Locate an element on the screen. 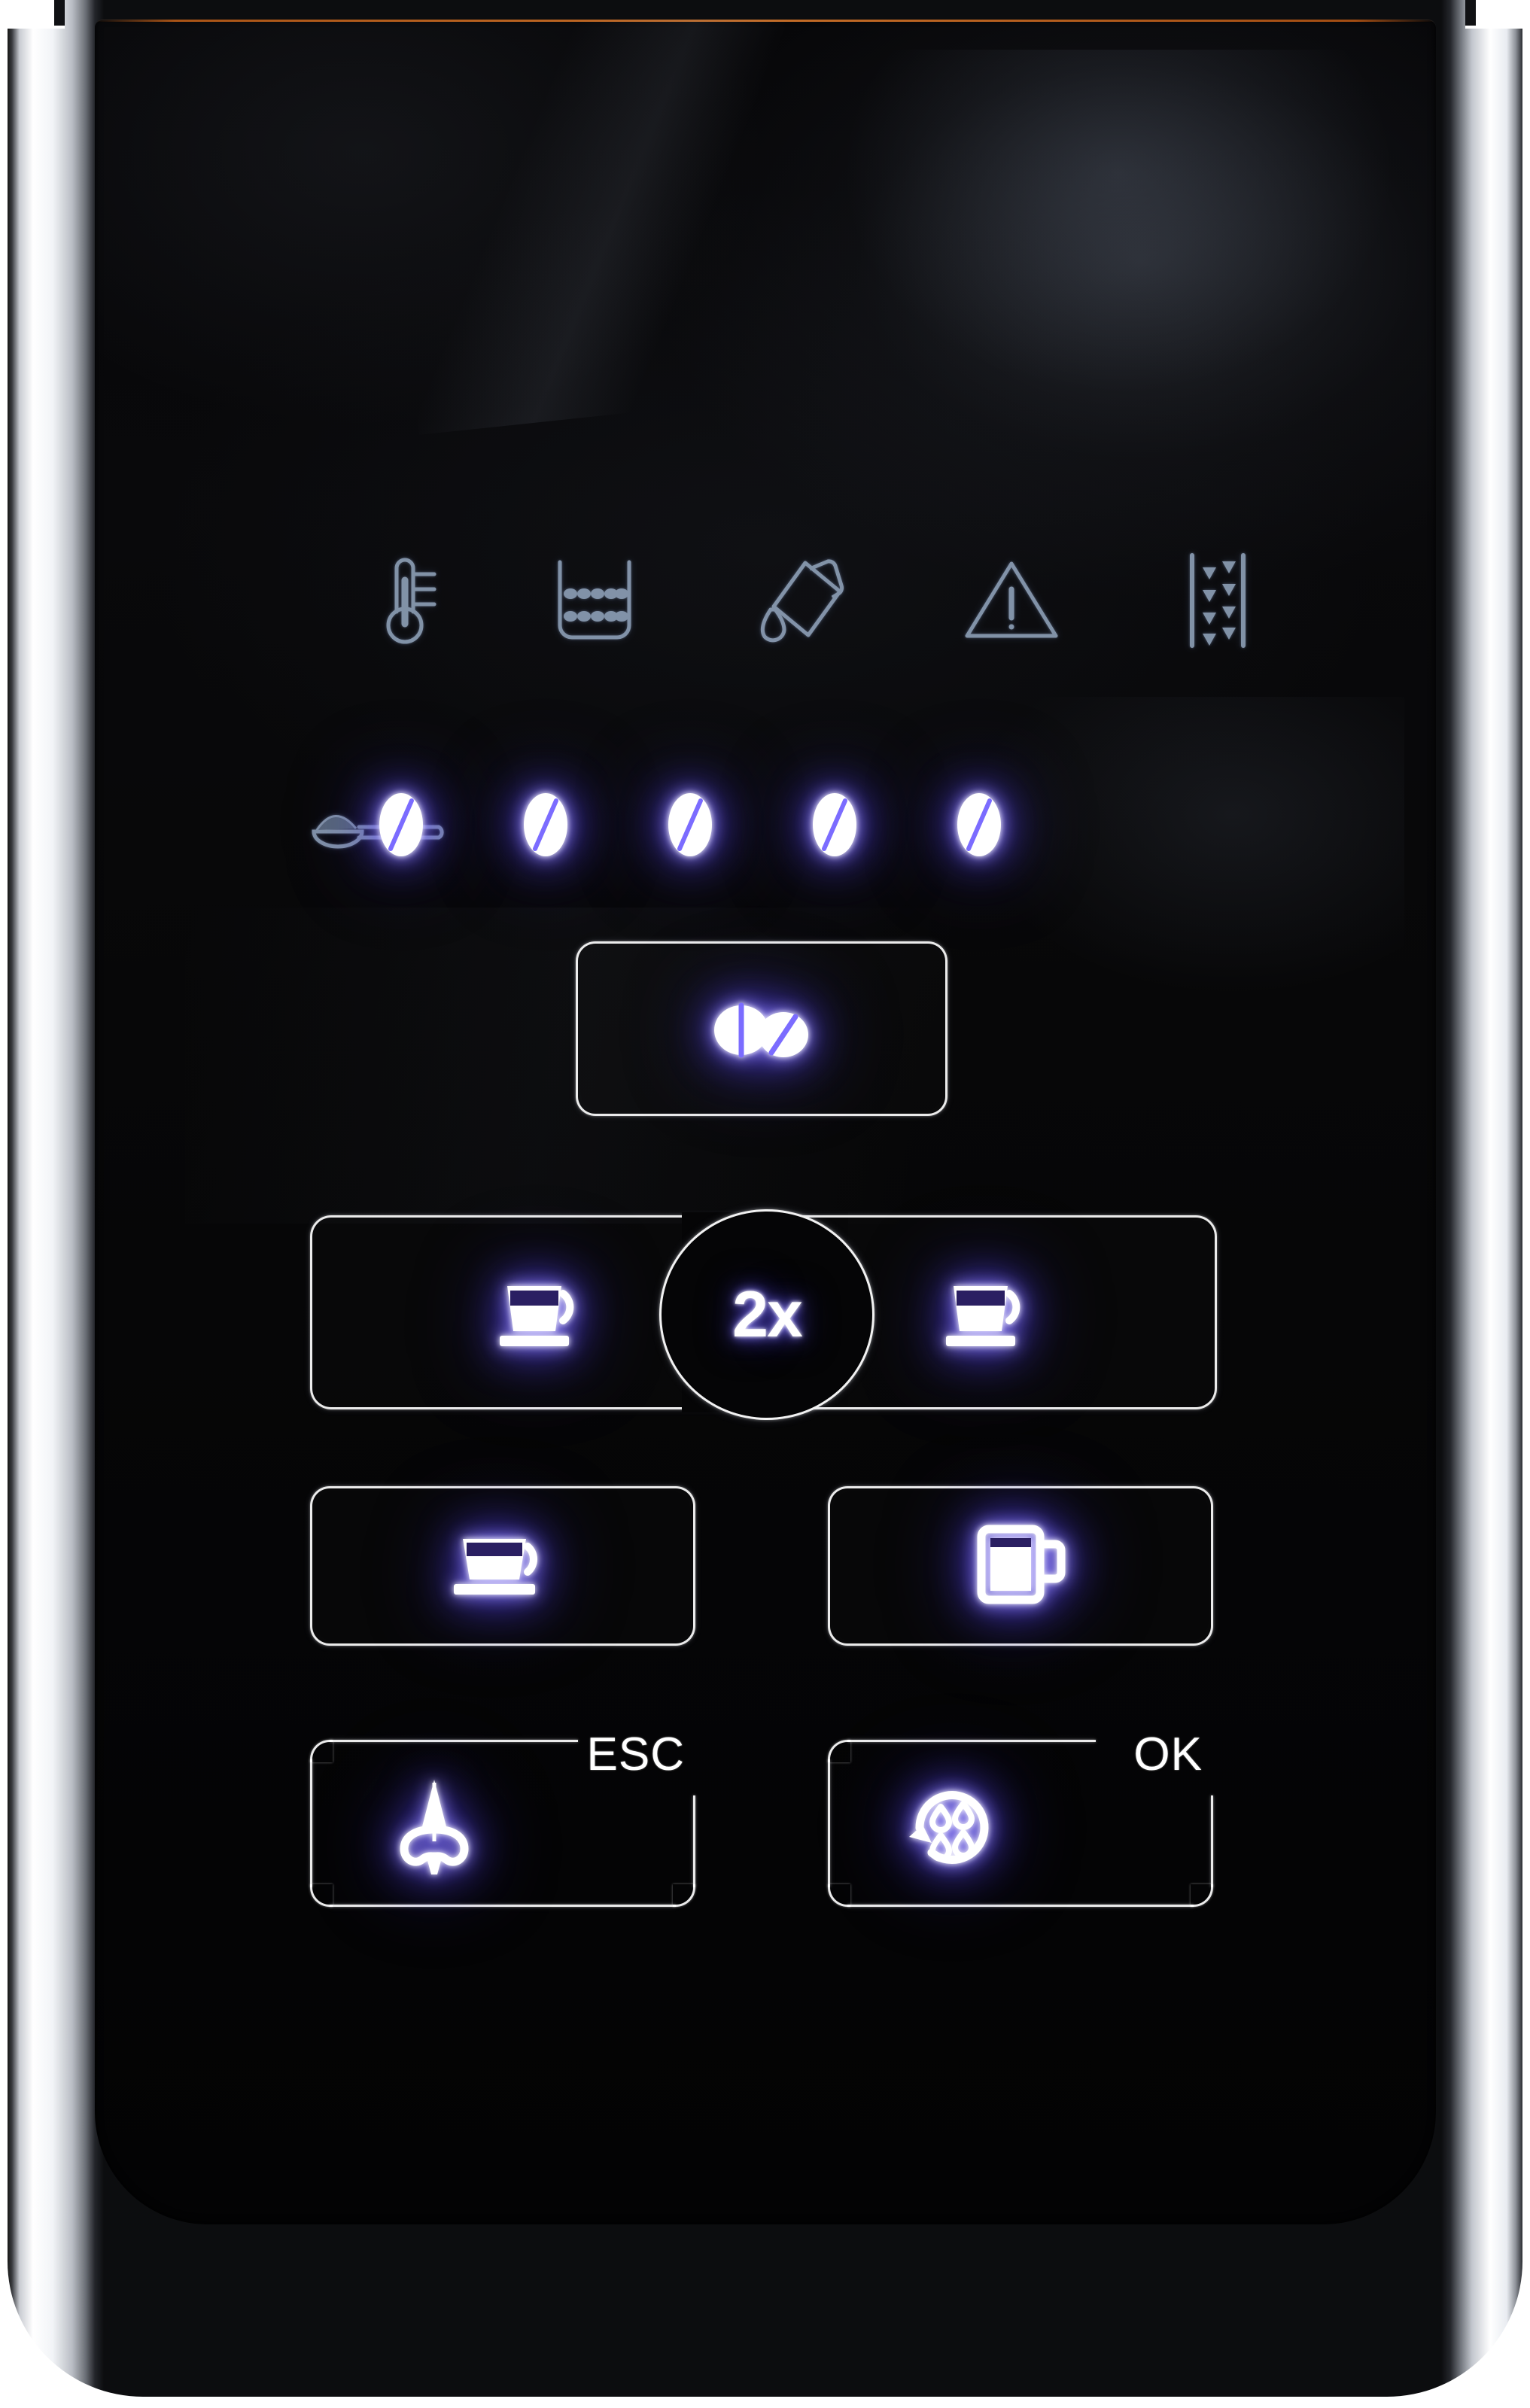  coffee-cup-saucer-icon is located at coordinates (502, 1566).